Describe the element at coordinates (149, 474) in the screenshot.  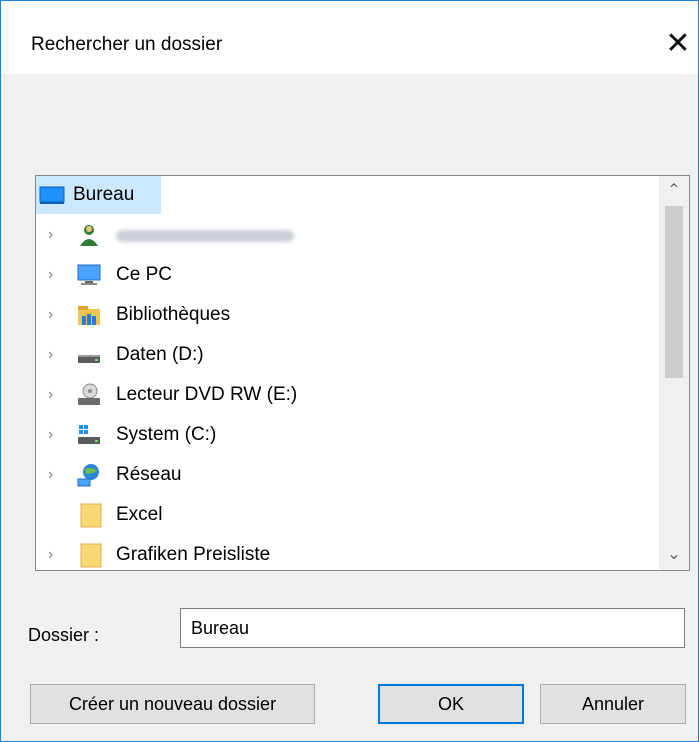
I see `tree-item-label: Réseau` at that location.